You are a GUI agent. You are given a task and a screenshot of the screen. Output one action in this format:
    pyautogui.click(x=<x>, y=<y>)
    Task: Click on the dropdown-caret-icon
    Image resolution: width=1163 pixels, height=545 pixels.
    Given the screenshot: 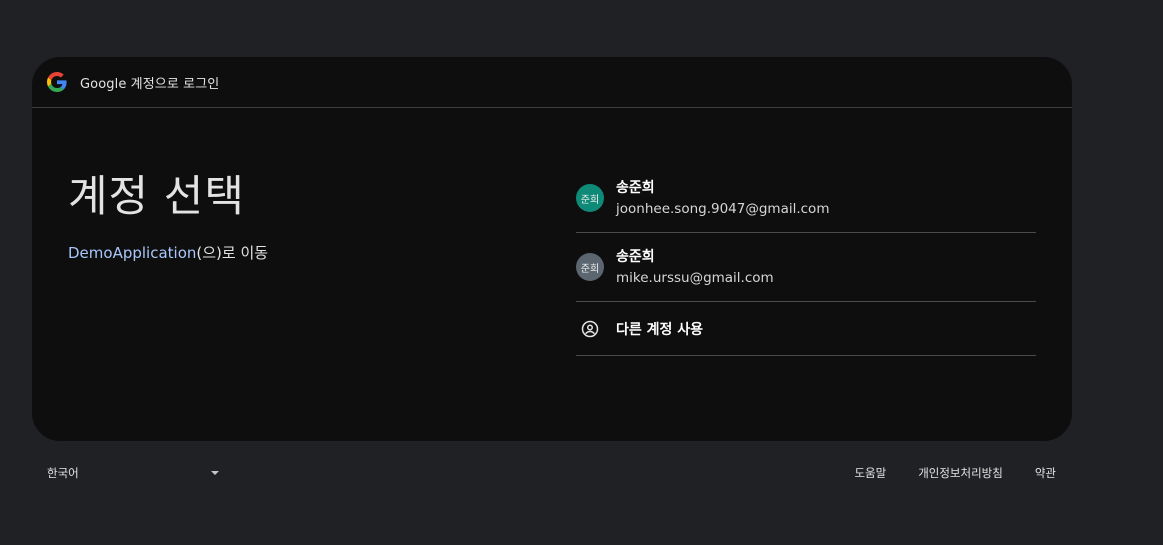 What is the action you would take?
    pyautogui.click(x=215, y=473)
    